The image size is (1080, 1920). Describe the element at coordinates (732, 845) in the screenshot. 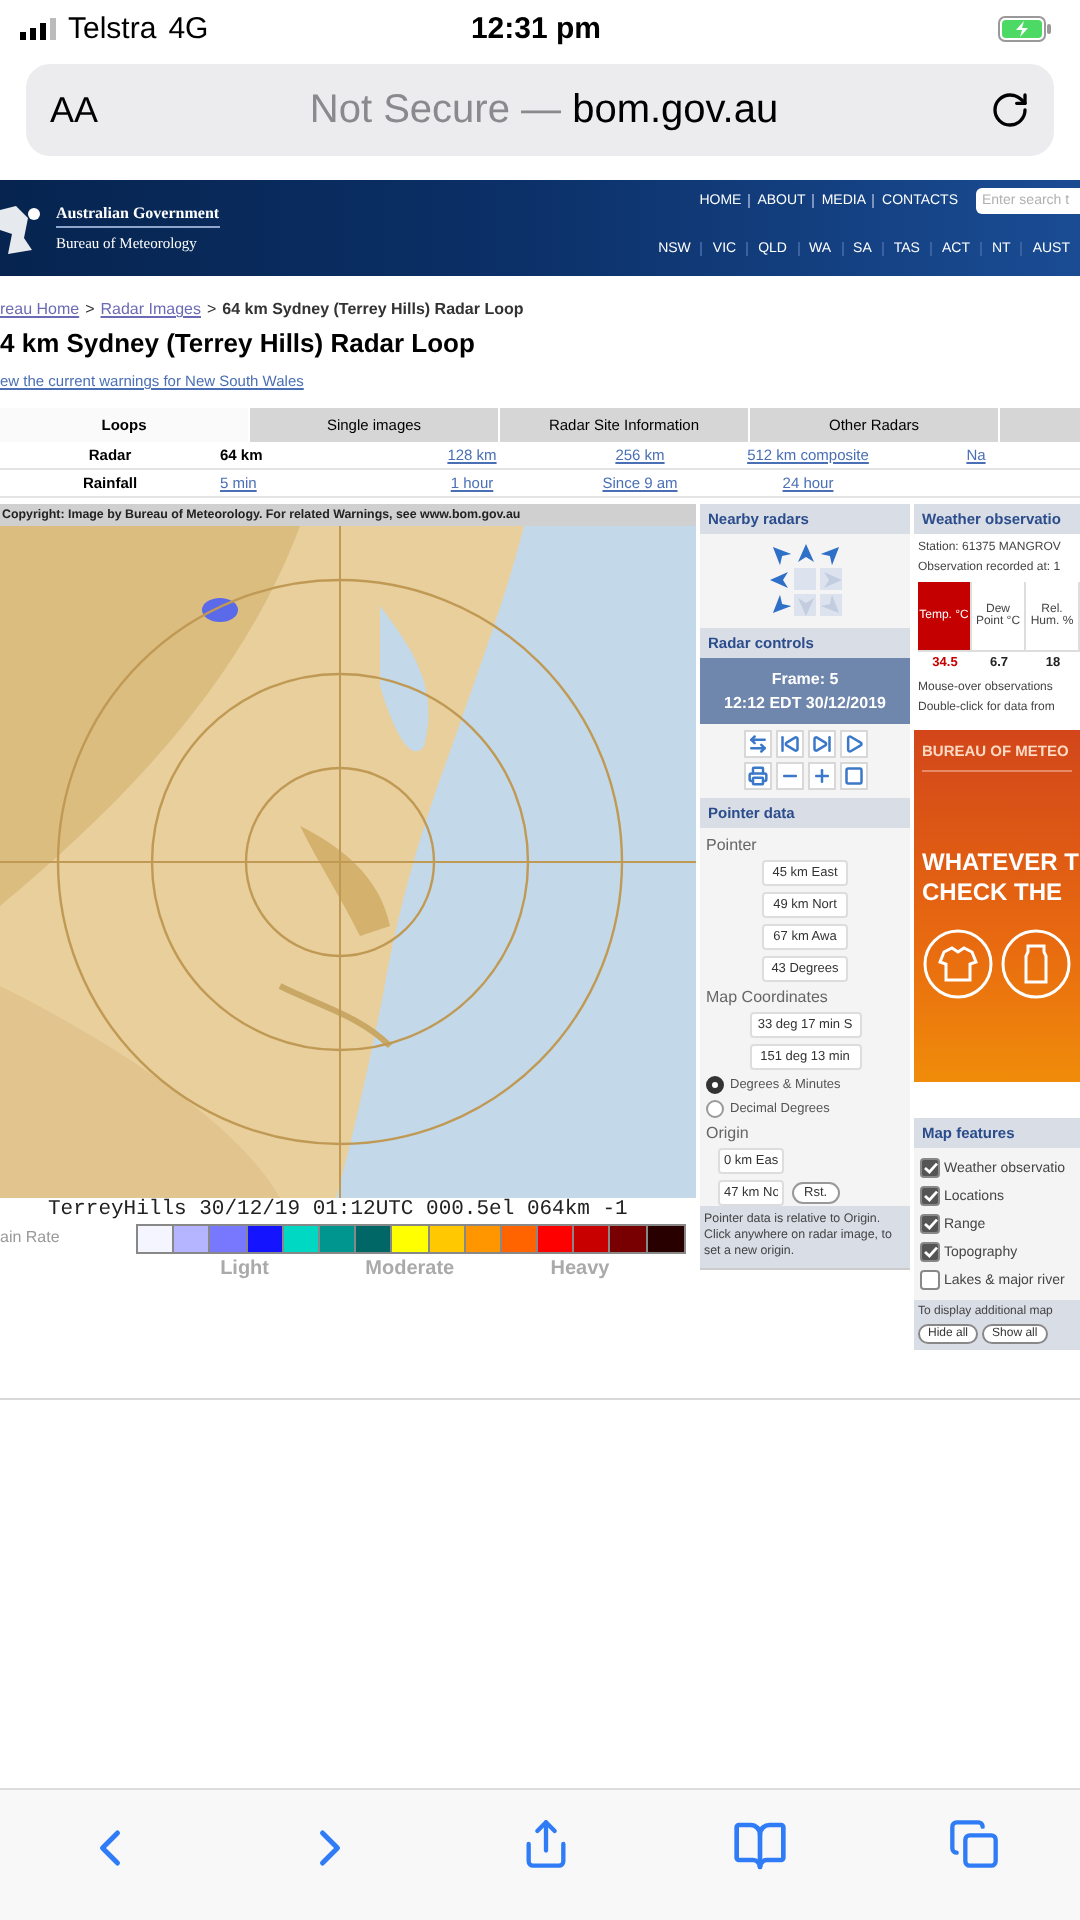

I see `section-label: Pointer` at that location.